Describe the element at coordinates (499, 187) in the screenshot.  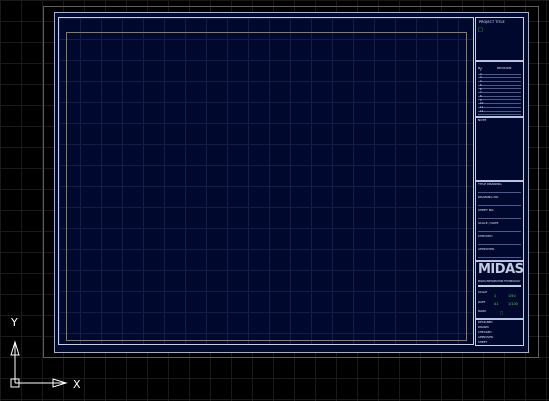
I see `field-title-drawing: TITLE DRAWING` at that location.